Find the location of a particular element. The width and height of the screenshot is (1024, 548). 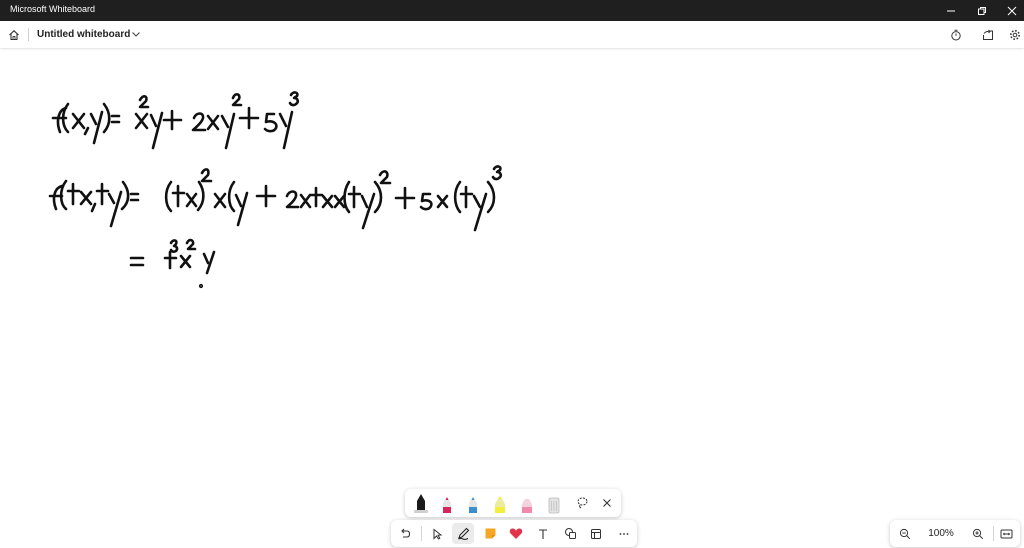

select-button is located at coordinates (437, 533).